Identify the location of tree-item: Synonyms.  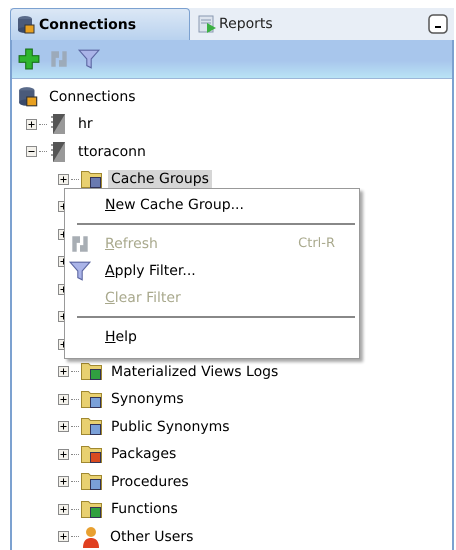
(147, 399).